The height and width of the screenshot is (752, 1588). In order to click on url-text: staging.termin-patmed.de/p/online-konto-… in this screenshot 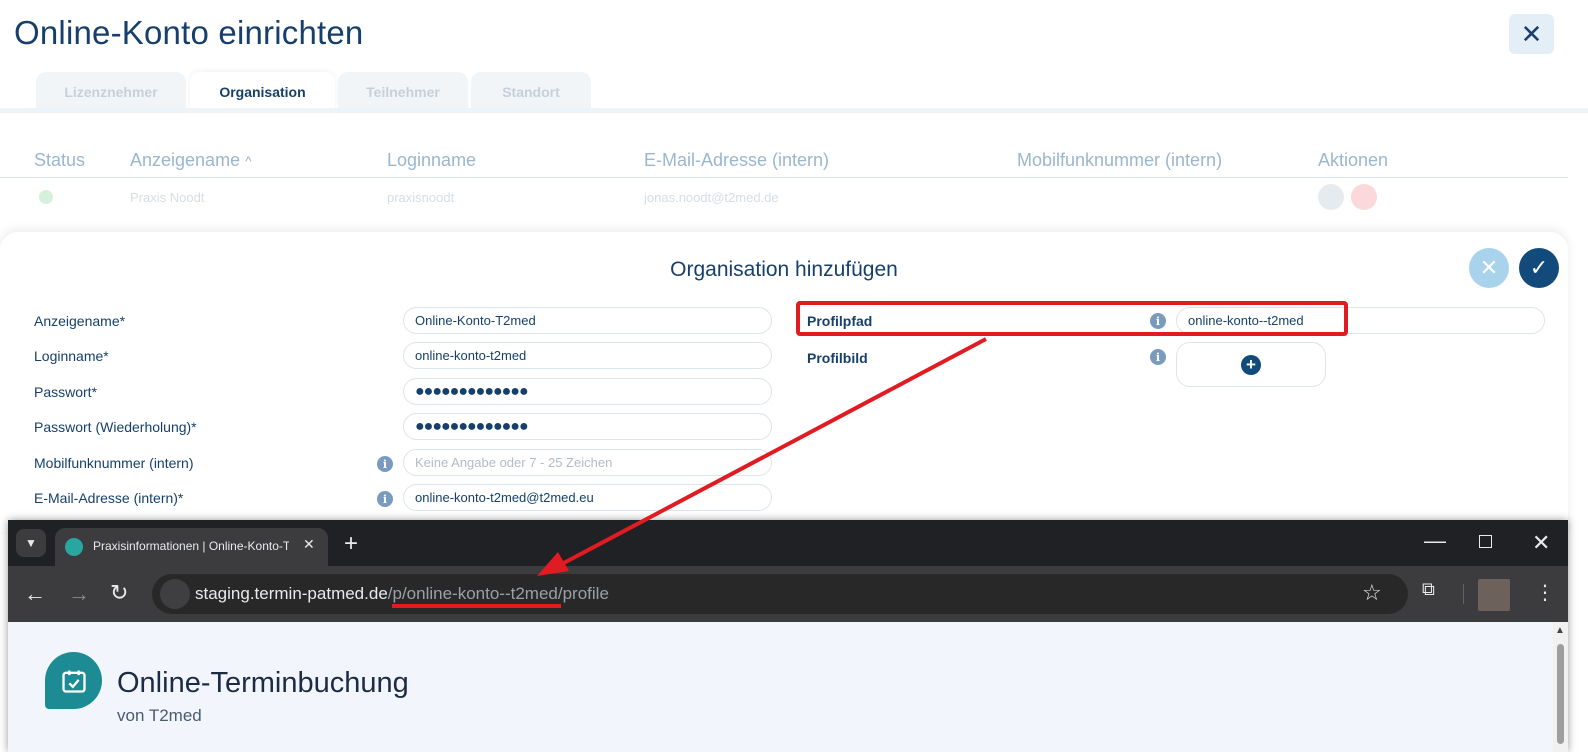, I will do `click(402, 594)`.